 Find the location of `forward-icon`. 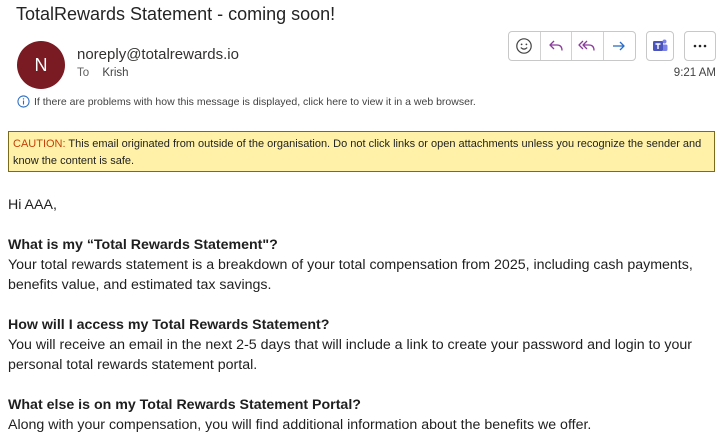

forward-icon is located at coordinates (619, 46).